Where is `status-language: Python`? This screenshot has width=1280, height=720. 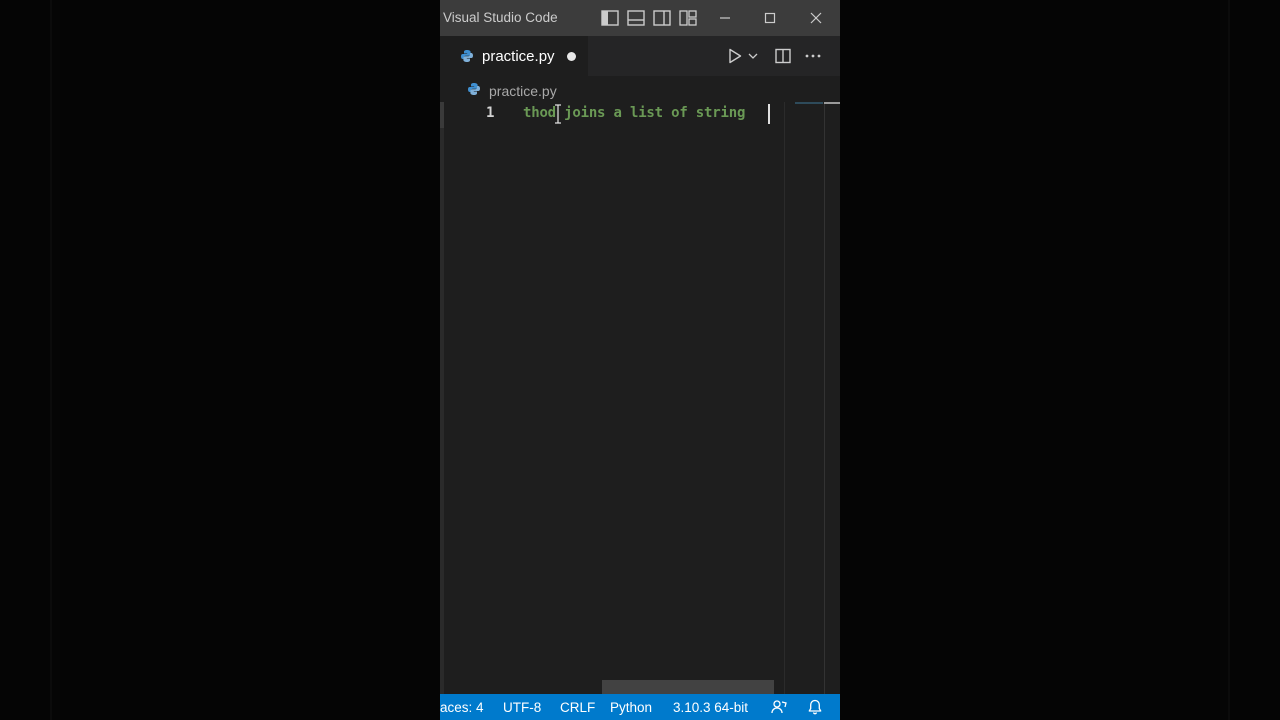
status-language: Python is located at coordinates (631, 707).